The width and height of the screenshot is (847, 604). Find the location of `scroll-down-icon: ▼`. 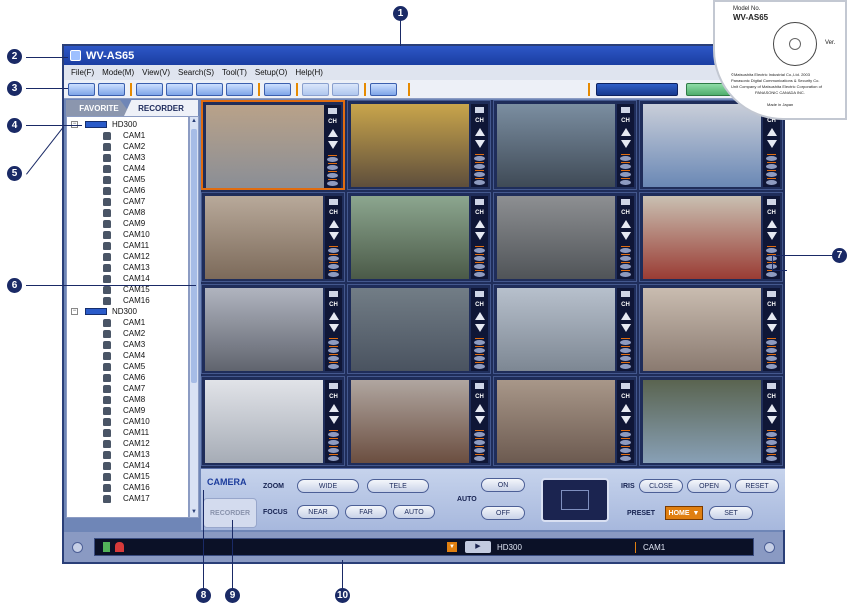

scroll-down-icon: ▼ is located at coordinates (194, 512).